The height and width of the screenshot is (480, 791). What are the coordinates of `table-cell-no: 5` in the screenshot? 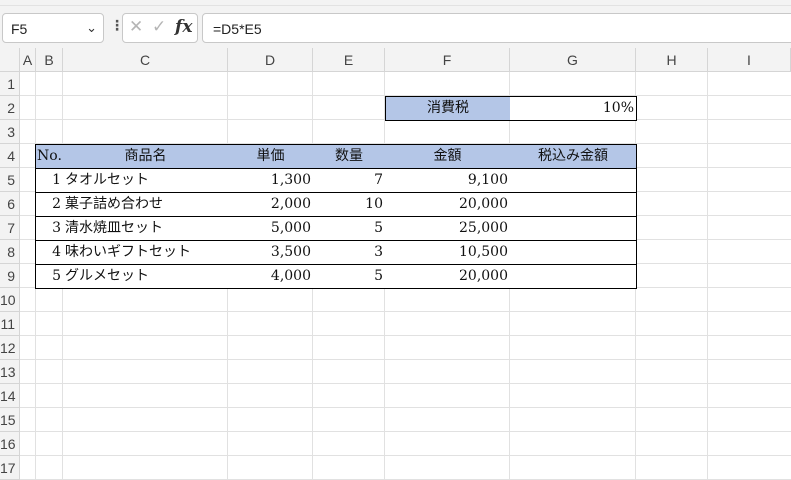 It's located at (49, 277).